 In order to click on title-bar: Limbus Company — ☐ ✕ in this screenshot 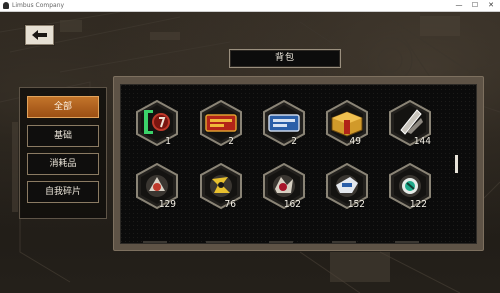, I will do `click(250, 6)`.